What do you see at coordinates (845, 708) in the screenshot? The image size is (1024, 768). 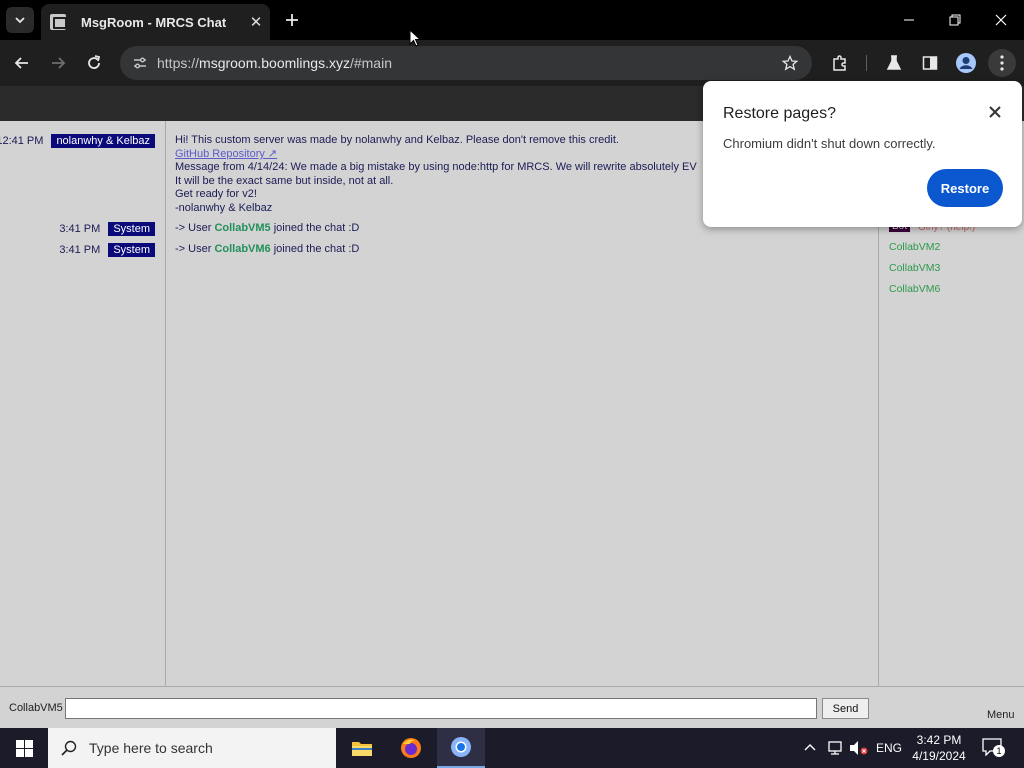 I see `send-button: Send` at bounding box center [845, 708].